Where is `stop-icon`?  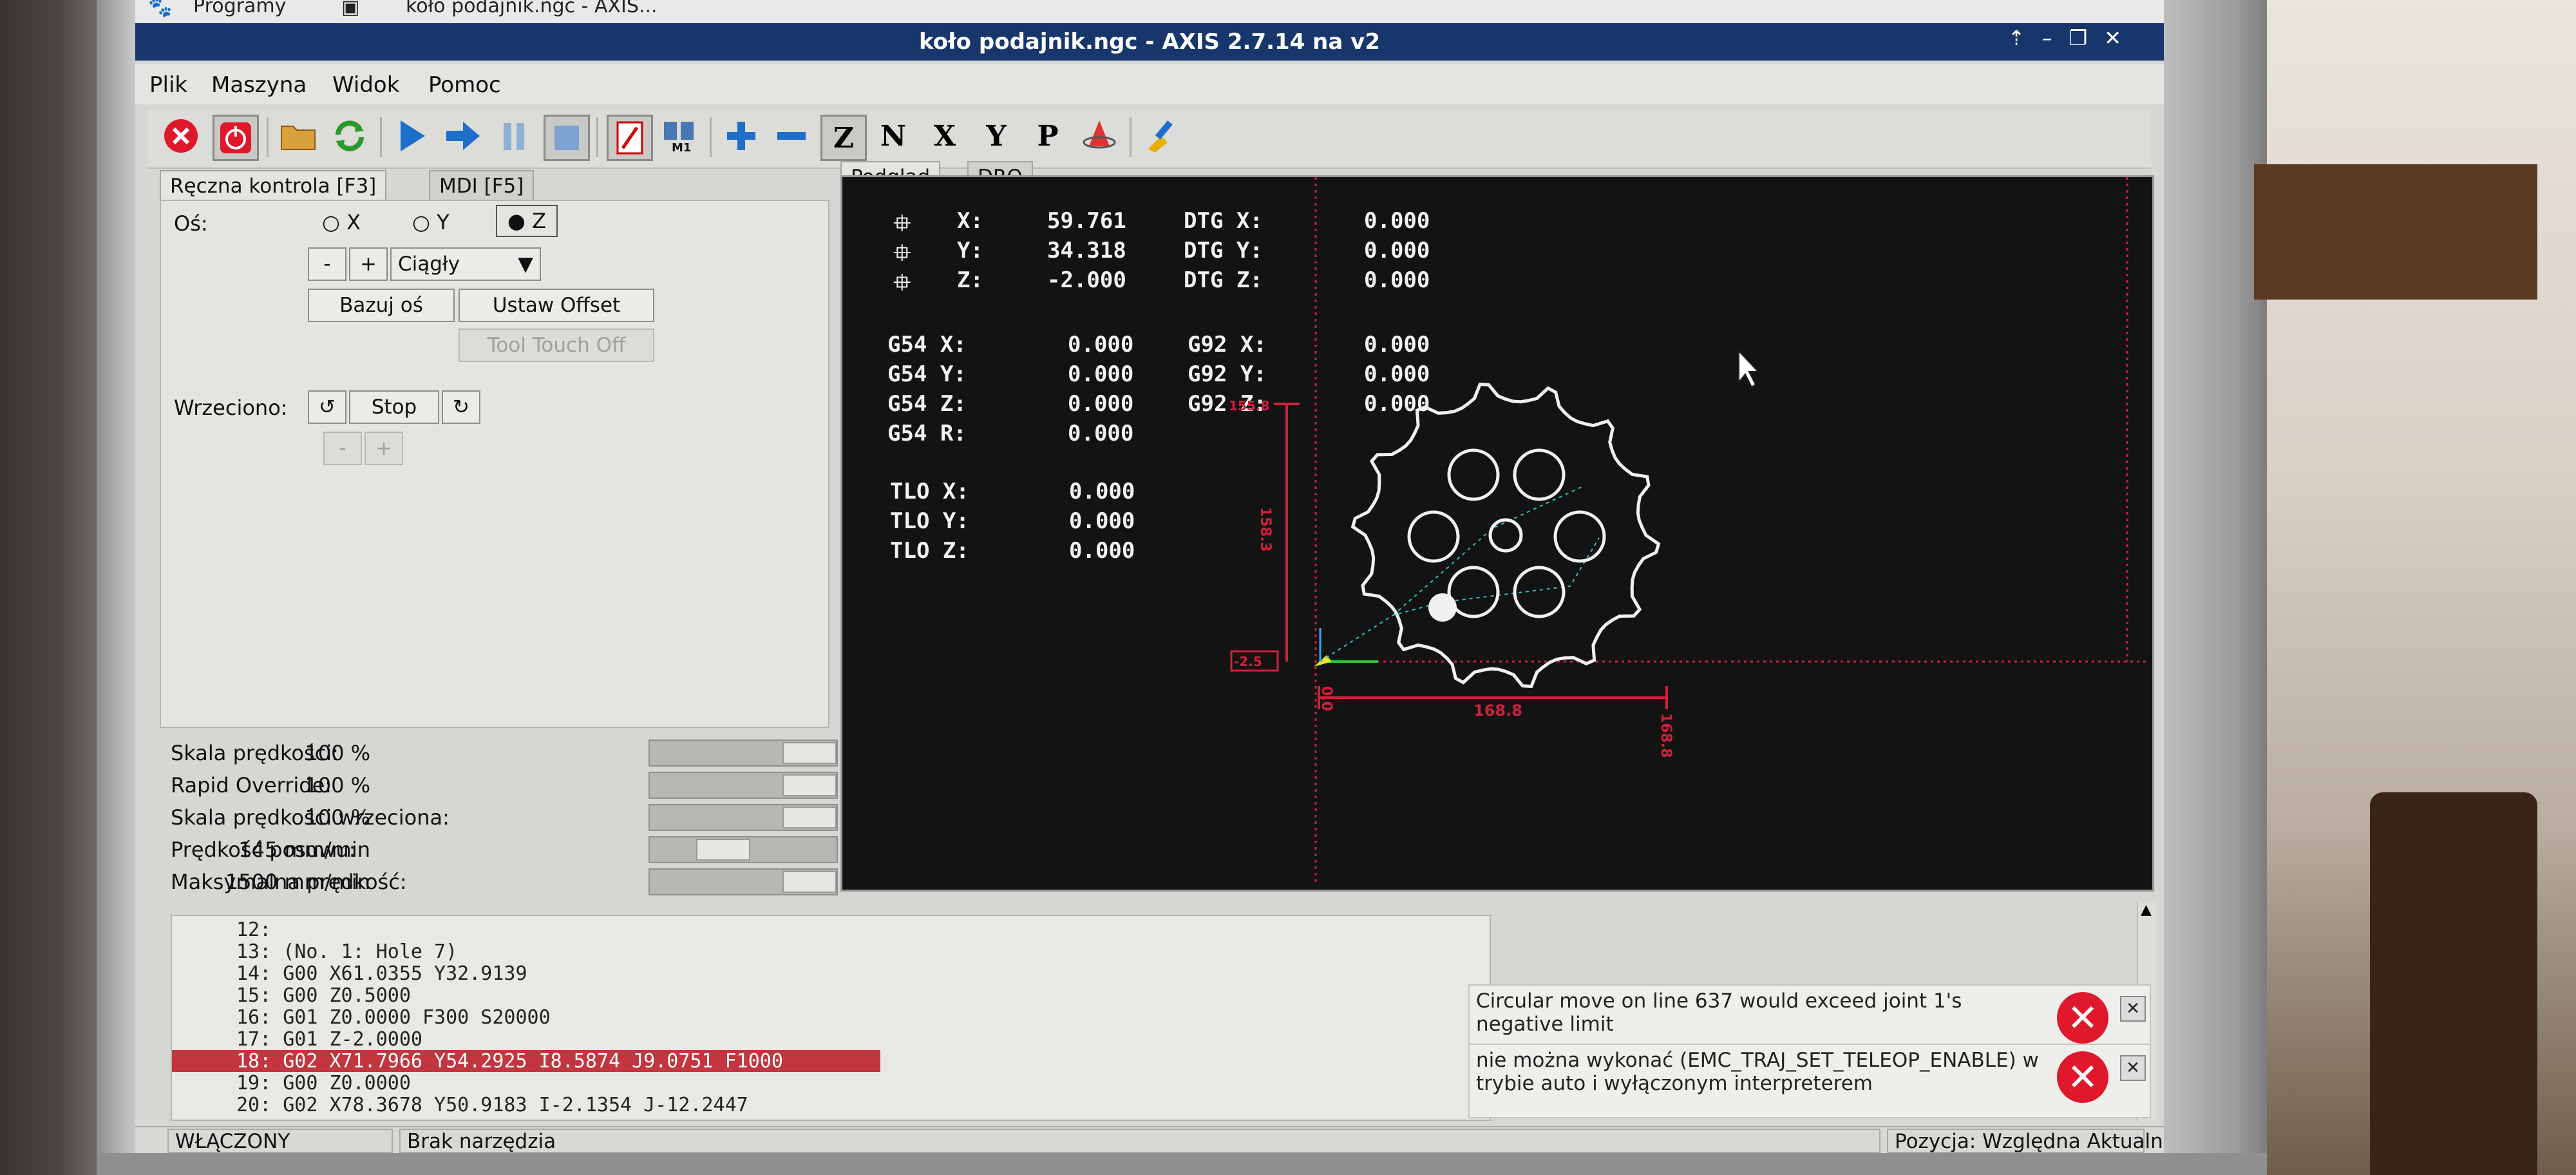 stop-icon is located at coordinates (567, 138).